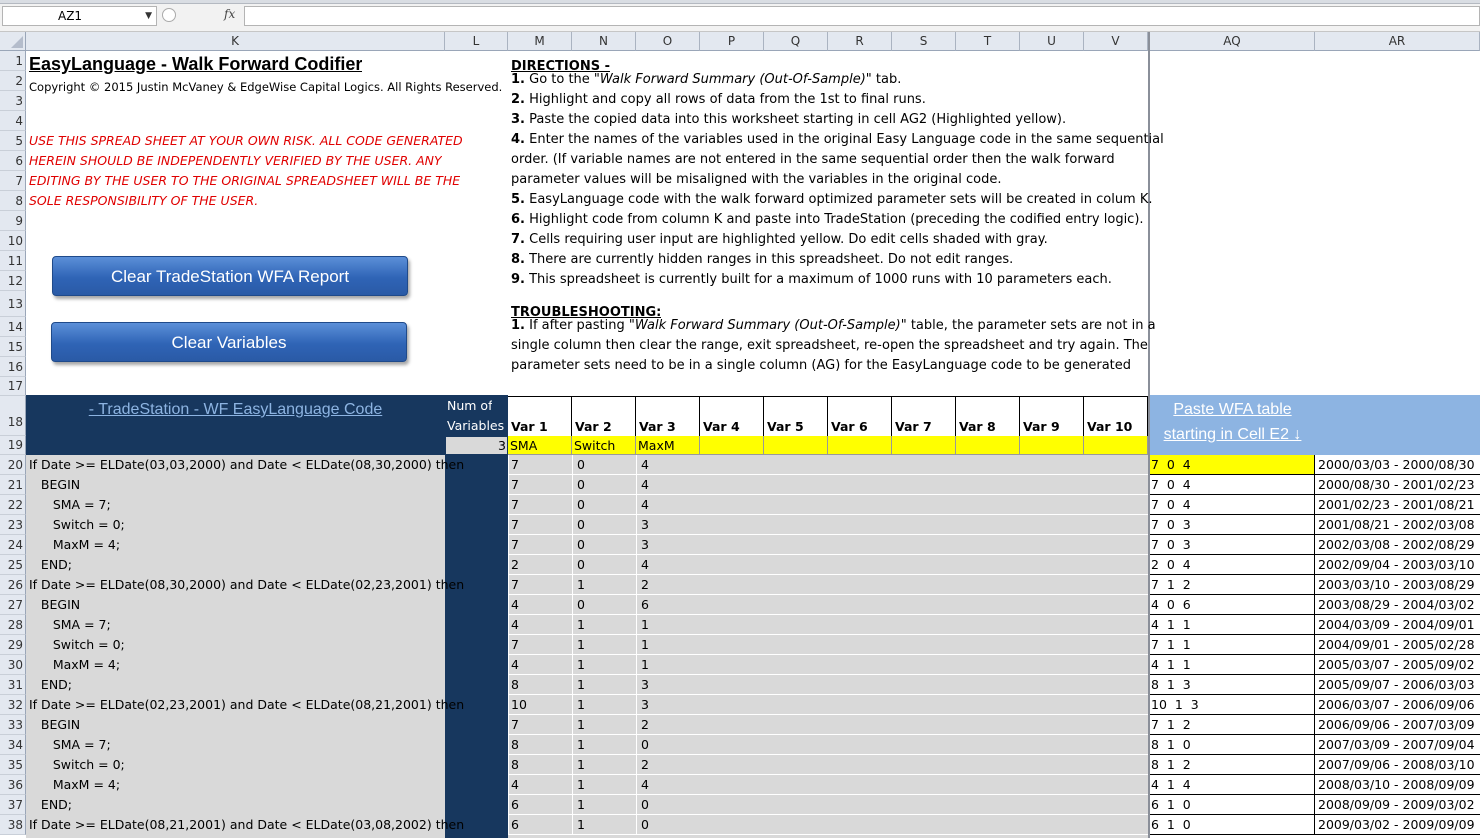  I want to click on row-header-21: 21, so click(13, 485).